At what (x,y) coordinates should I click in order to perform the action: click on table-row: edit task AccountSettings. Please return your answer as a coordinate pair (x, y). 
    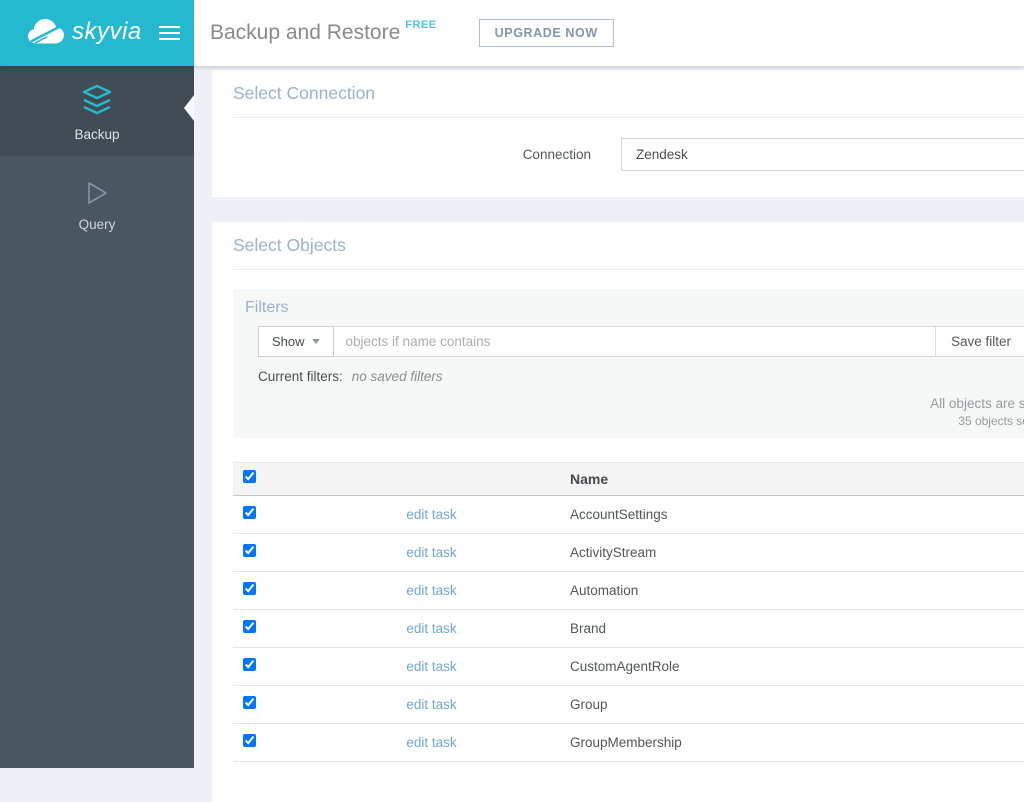
    Looking at the image, I should click on (628, 514).